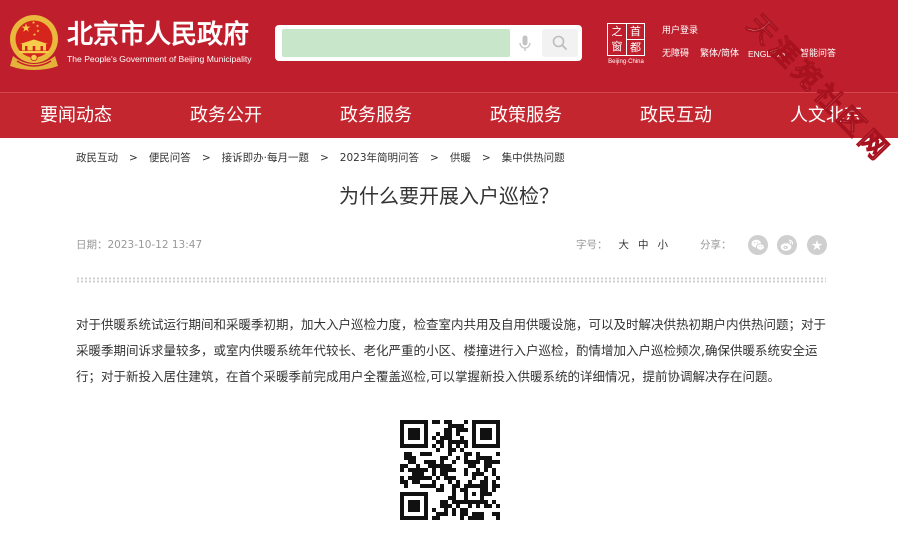 The image size is (898, 545). Describe the element at coordinates (663, 245) in the screenshot. I see `font-size-small: 小` at that location.